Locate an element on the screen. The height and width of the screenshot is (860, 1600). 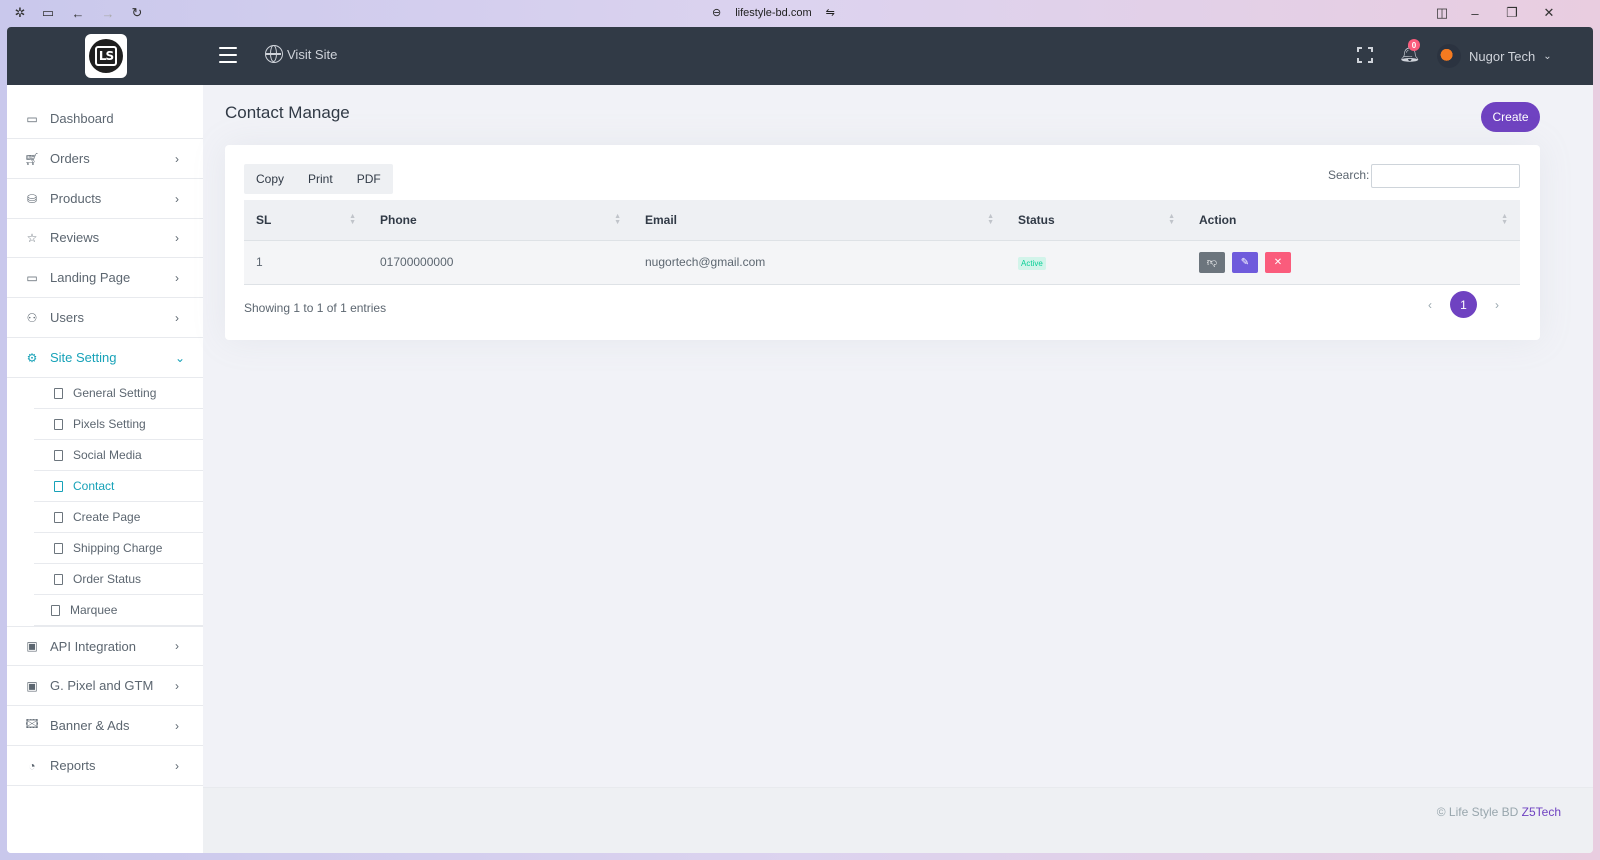
forward-icon: → is located at coordinates (108, 13).